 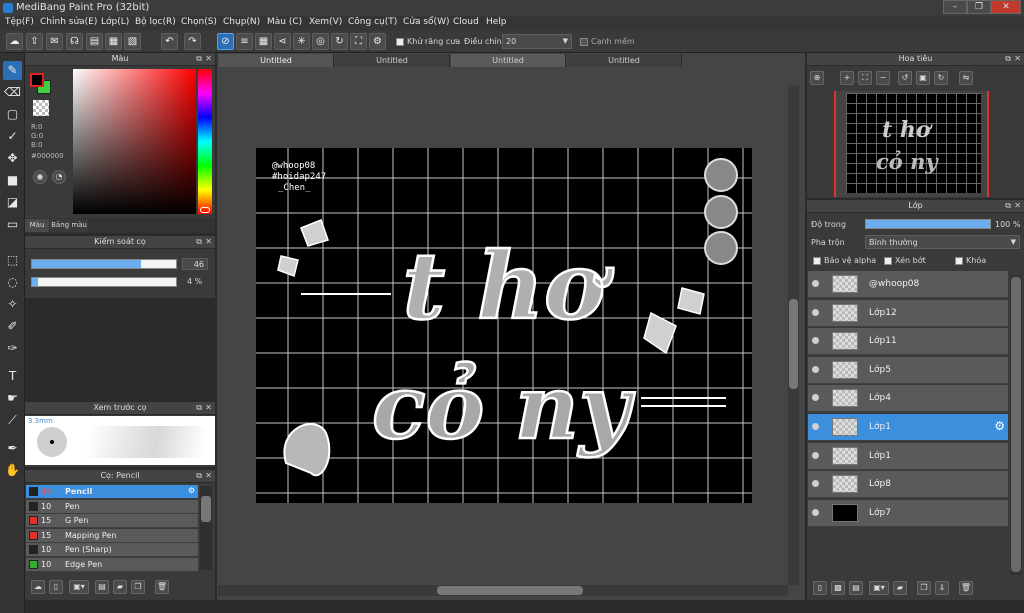 I want to click on brush-size-value: 46, so click(x=195, y=264).